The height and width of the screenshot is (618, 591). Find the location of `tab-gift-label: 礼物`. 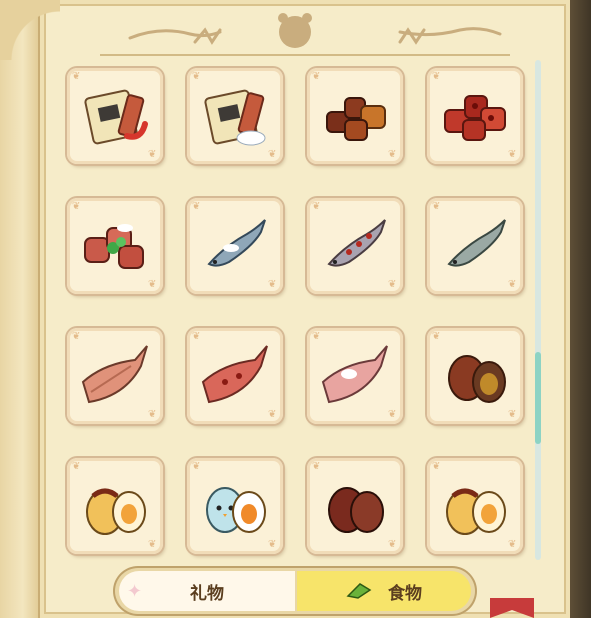

tab-gift-label: 礼物 is located at coordinates (207, 593).